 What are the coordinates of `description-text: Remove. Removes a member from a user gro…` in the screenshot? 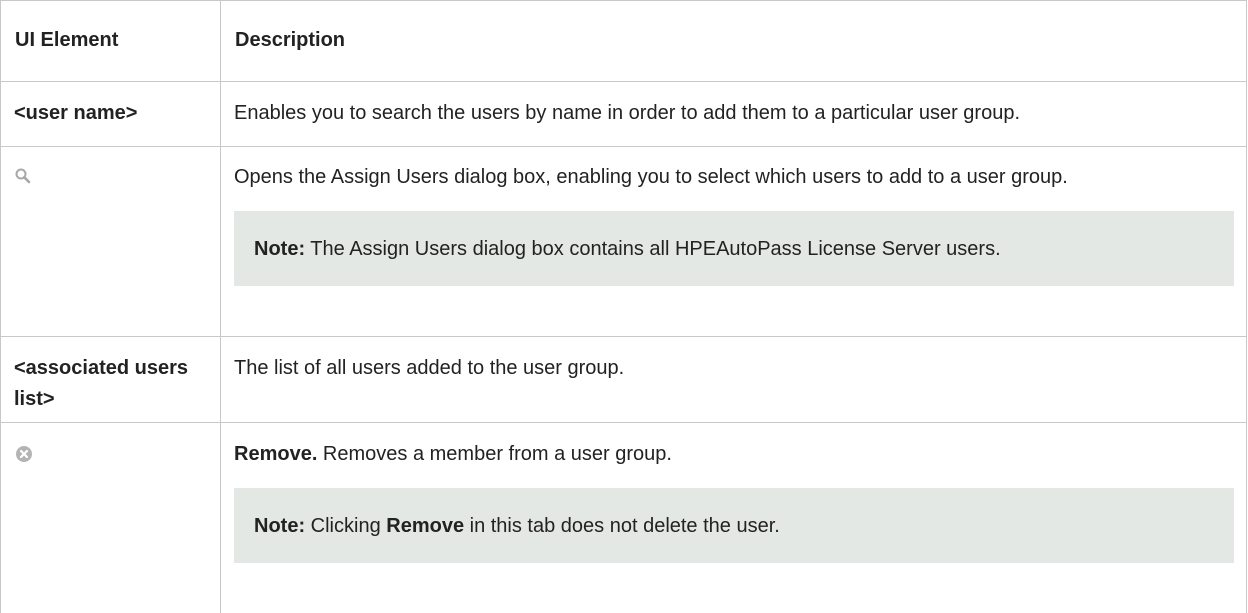 It's located at (734, 454).